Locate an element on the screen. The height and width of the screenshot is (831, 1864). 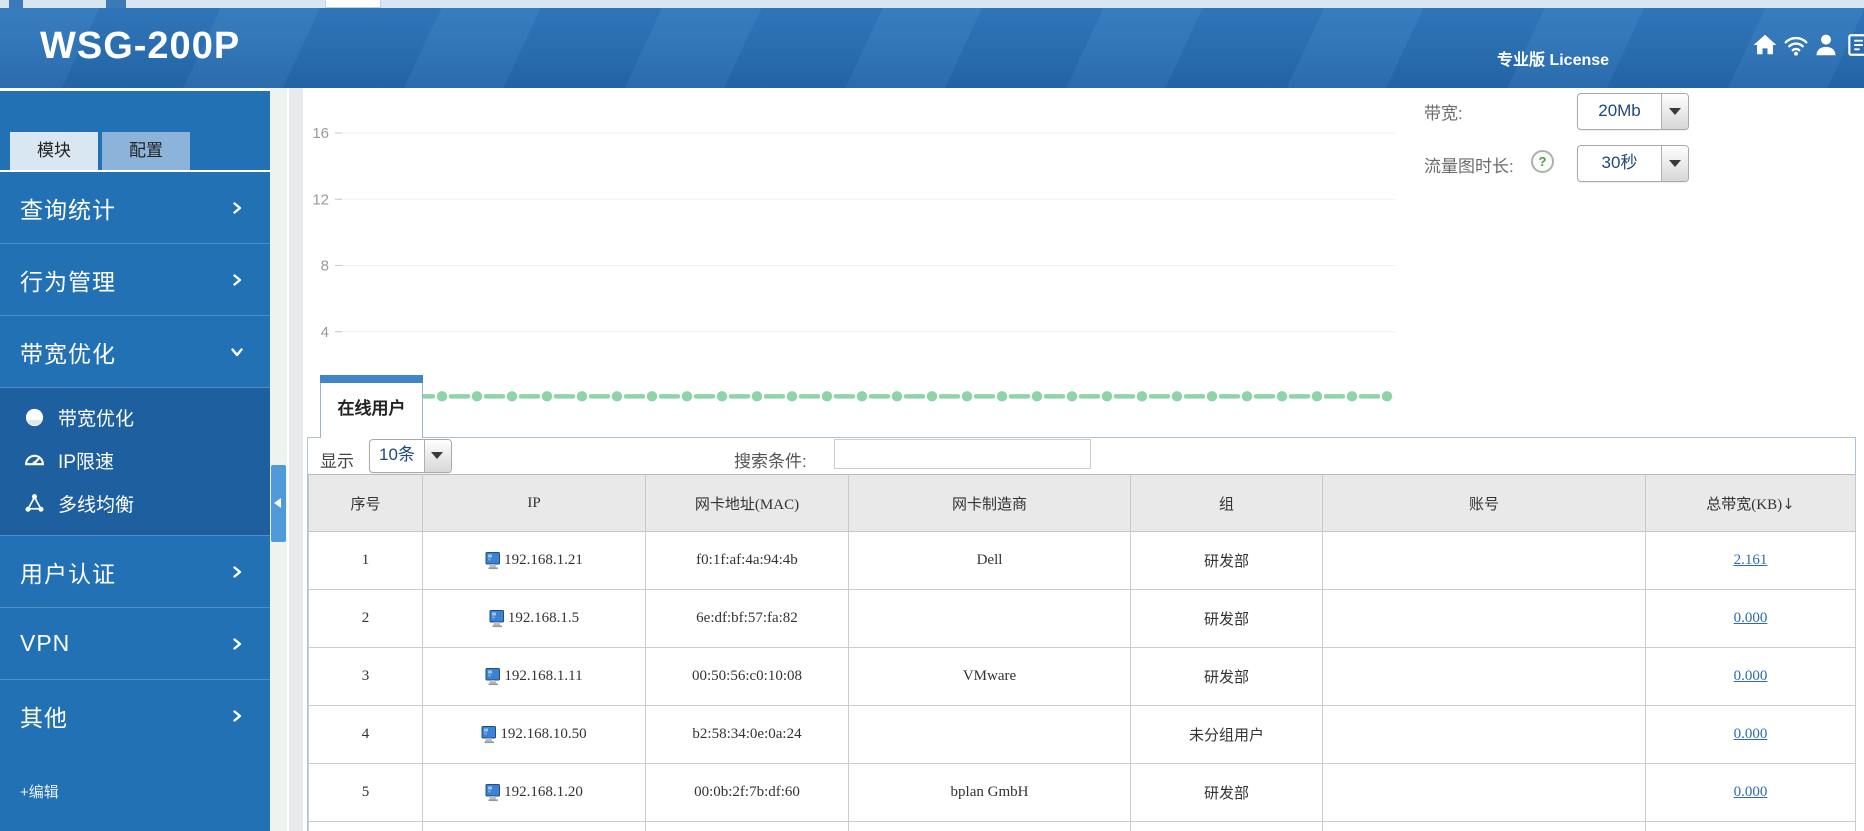
svg-text: 16 is located at coordinates (320, 133).